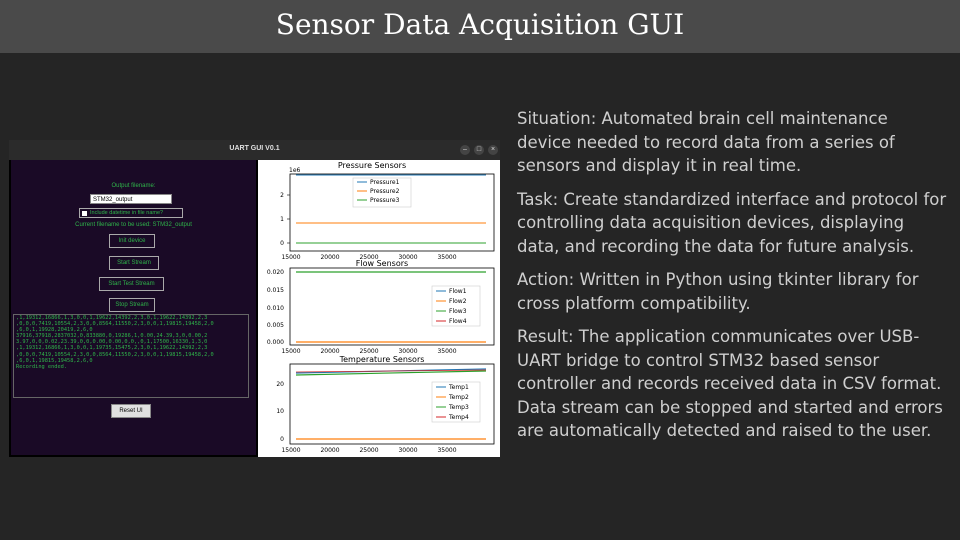 This screenshot has height=540, width=960. I want to click on pressure-ytick: 2, so click(282, 195).